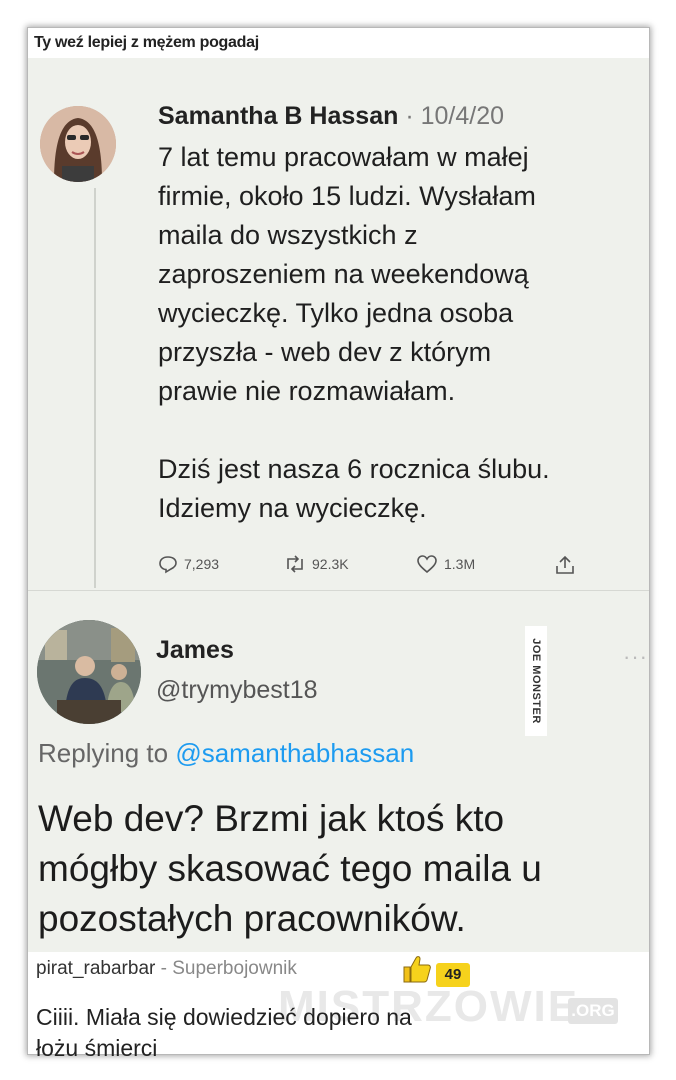 This screenshot has height=1080, width=676. I want to click on comment-rank: Superbojownik, so click(234, 968).